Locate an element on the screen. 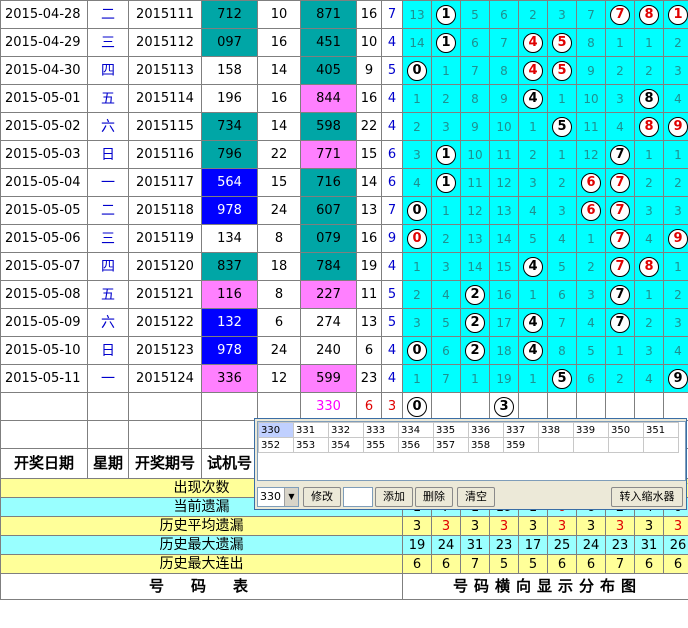 The image size is (688, 628). stats-row: 历史平均遗漏 3 3 3 3 3 3 3 3 3 3 is located at coordinates (344, 526).